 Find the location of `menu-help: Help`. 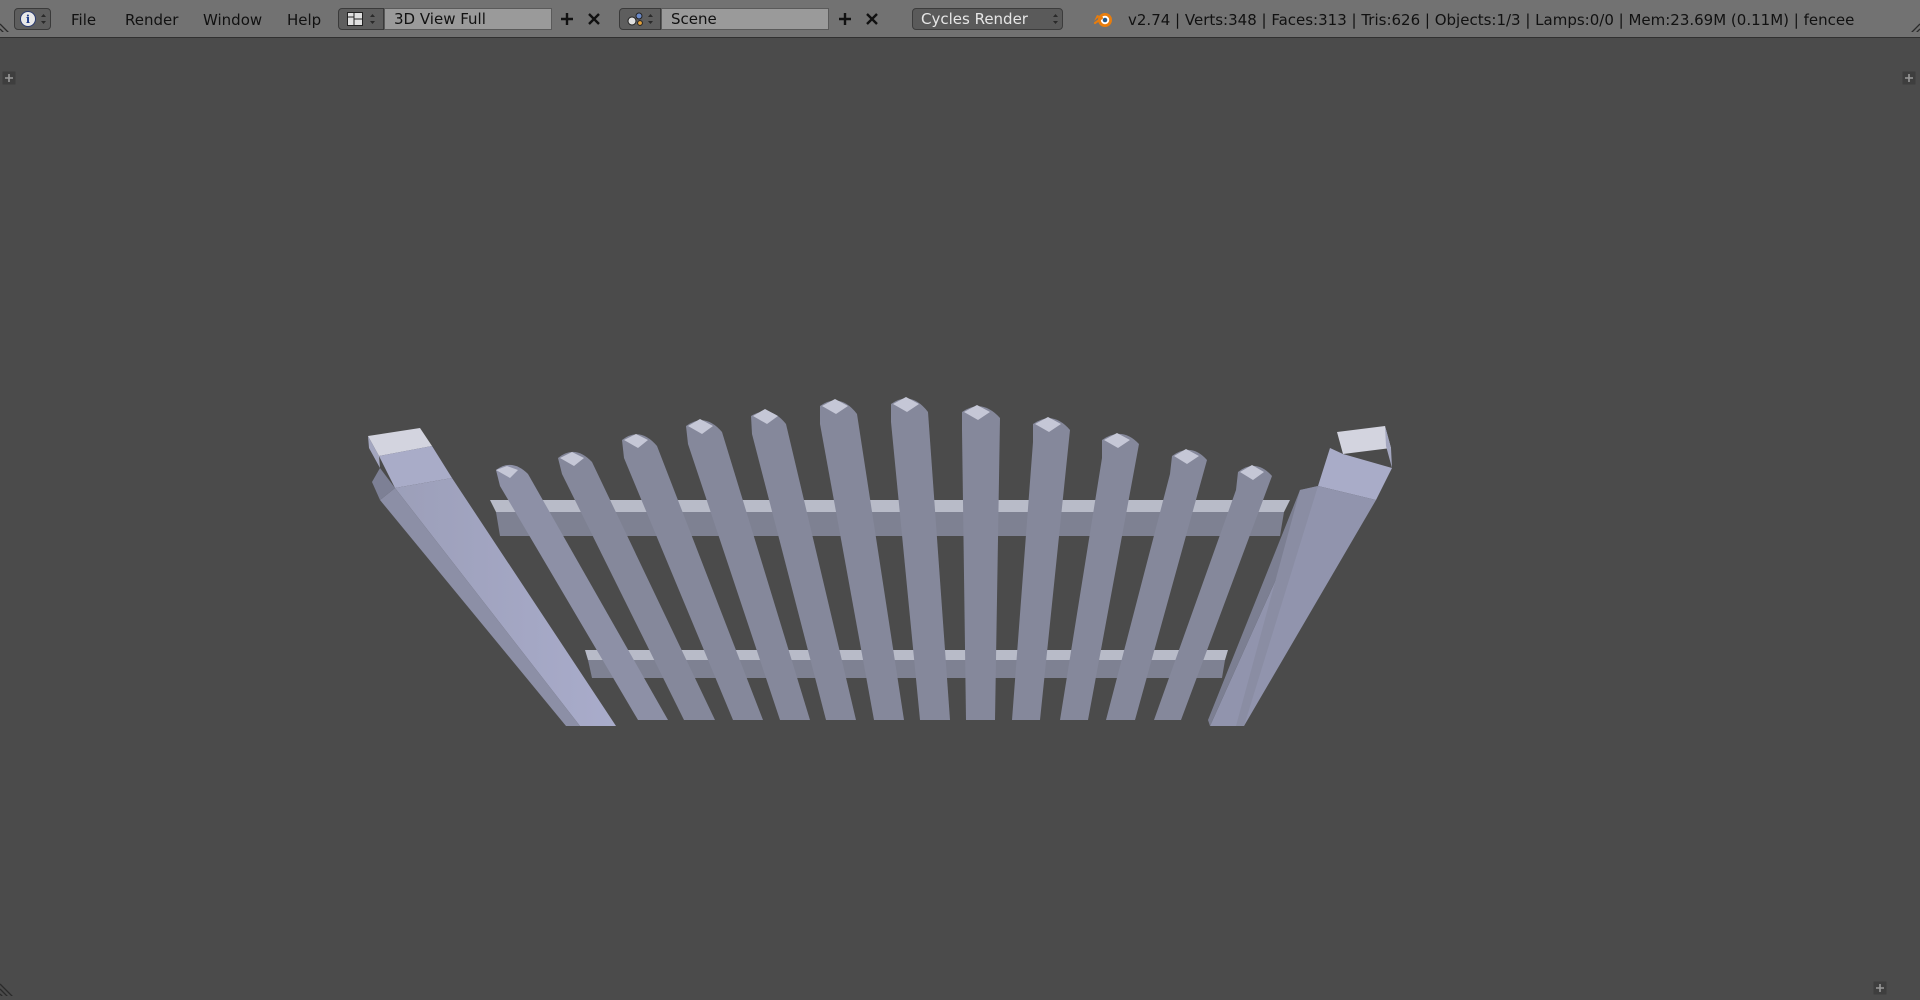

menu-help: Help is located at coordinates (304, 20).